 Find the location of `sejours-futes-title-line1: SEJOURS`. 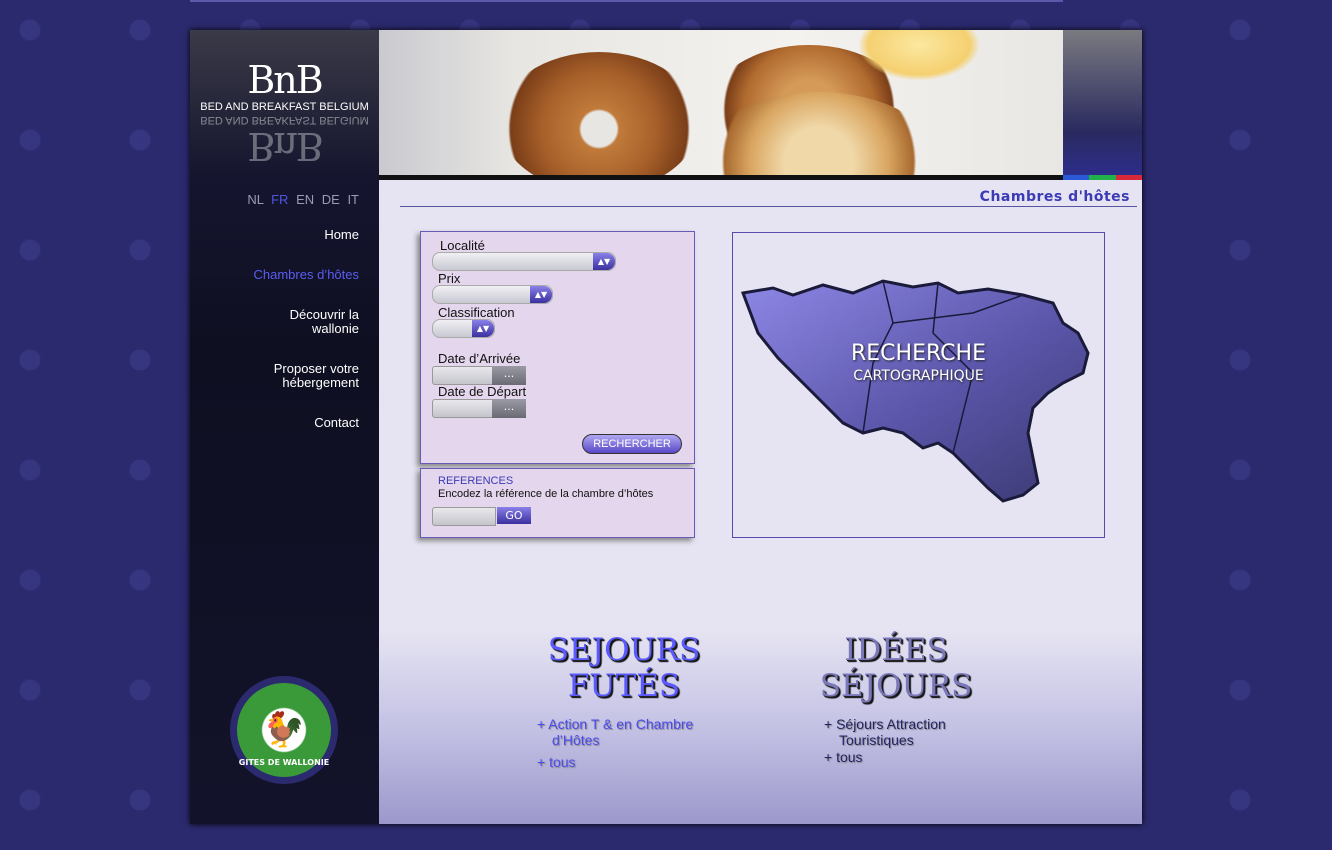

sejours-futes-title-line1: SEJOURS is located at coordinates (624, 650).